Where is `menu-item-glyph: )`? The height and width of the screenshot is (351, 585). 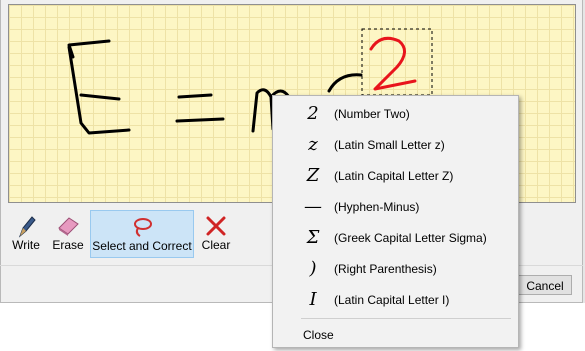
menu-item-glyph: ) is located at coordinates (313, 268).